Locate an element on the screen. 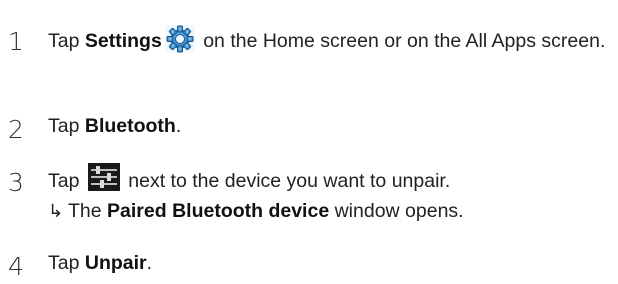 This screenshot has height=284, width=618. result-arrow-icon: ↳ is located at coordinates (56, 211).